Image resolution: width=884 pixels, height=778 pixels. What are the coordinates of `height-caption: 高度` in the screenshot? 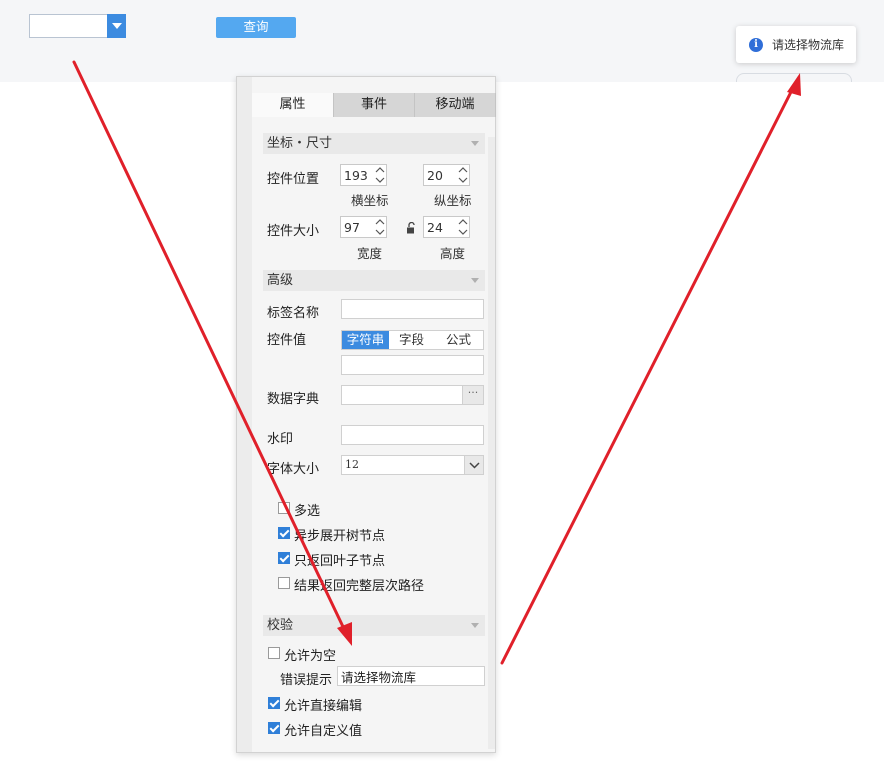 It's located at (453, 253).